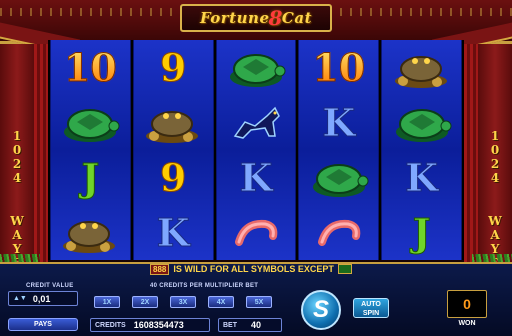  I want to click on reel-4: 10 K, so click(339, 150).